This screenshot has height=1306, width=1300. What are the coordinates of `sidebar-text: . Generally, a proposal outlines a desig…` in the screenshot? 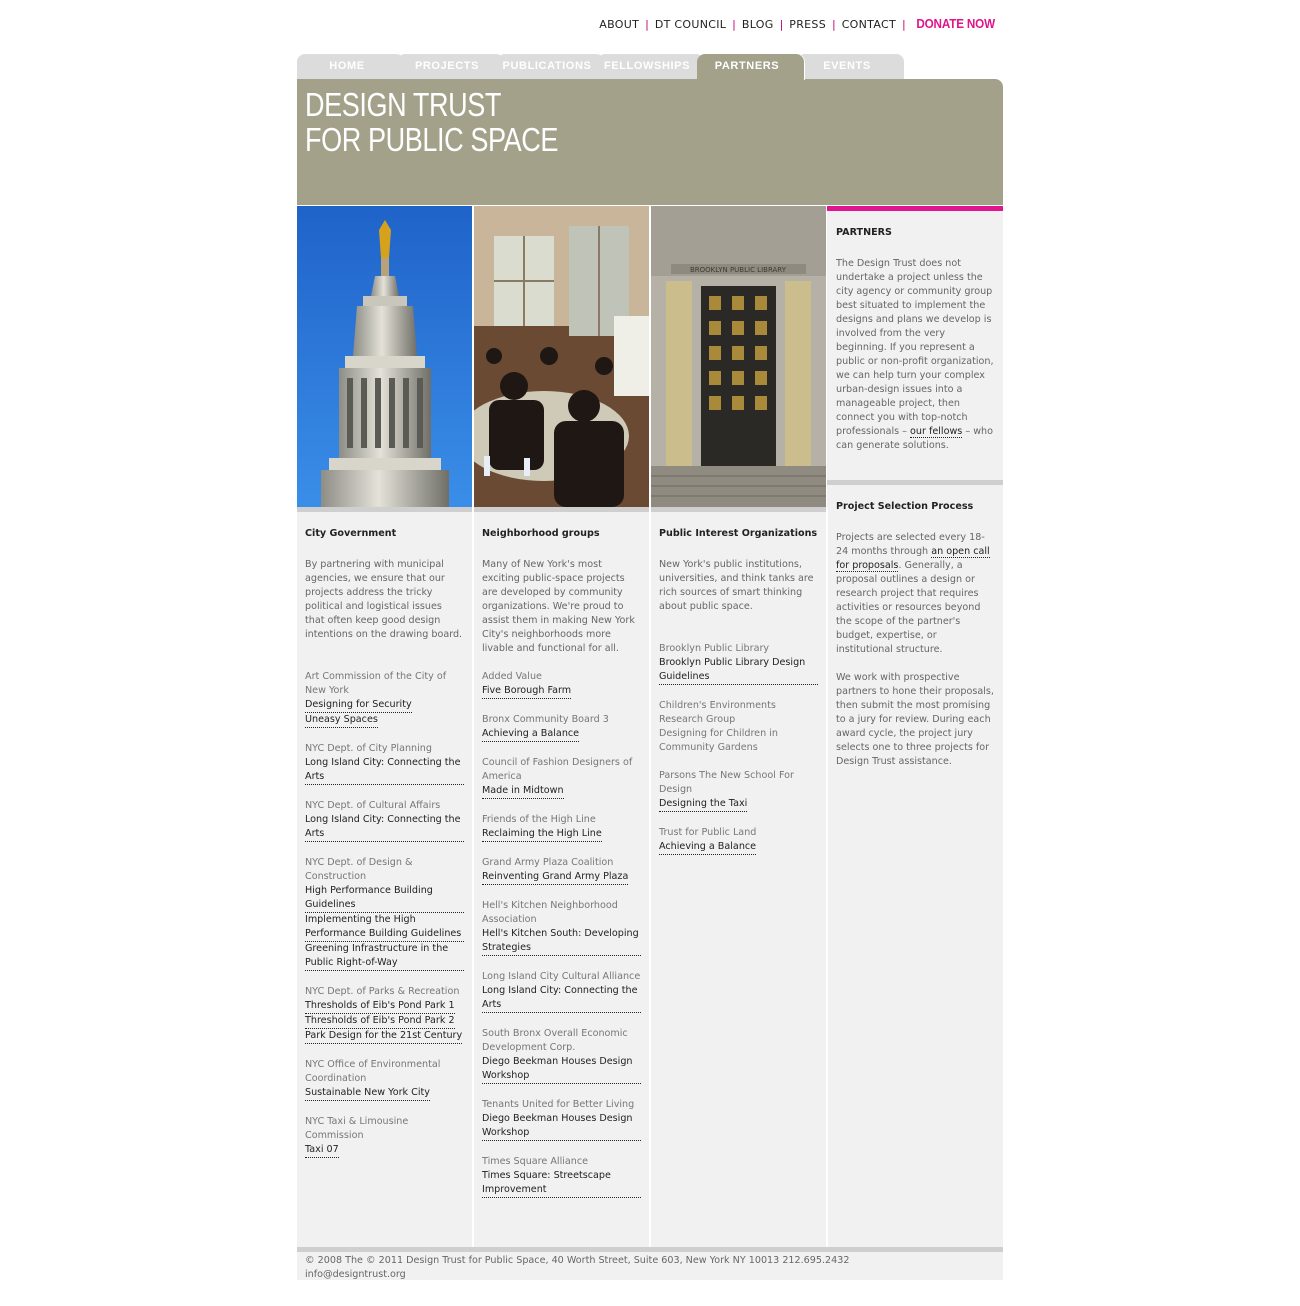 It's located at (908, 607).